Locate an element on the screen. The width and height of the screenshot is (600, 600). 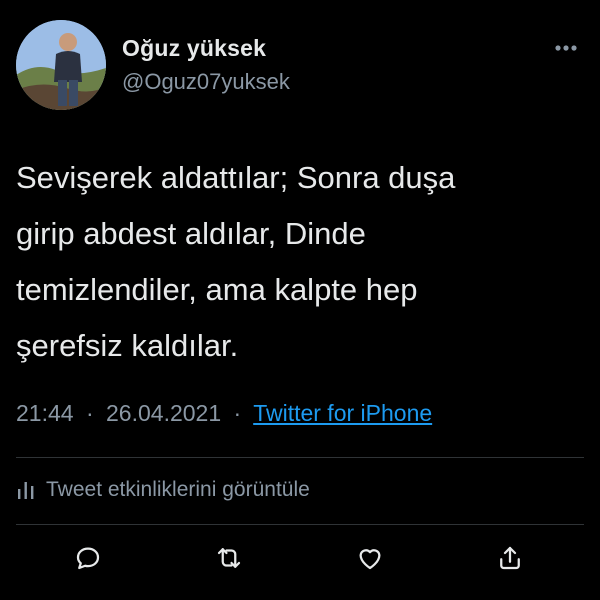
retweet-icon is located at coordinates (229, 558).